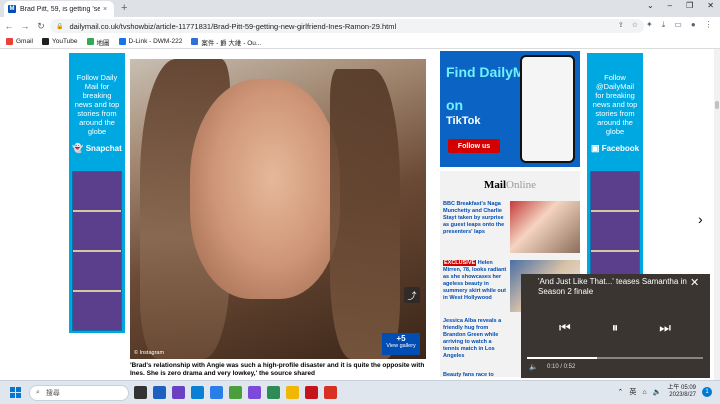 The height and width of the screenshot is (404, 720). What do you see at coordinates (665, 328) in the screenshot?
I see `next-icon: ⏭` at bounding box center [665, 328].